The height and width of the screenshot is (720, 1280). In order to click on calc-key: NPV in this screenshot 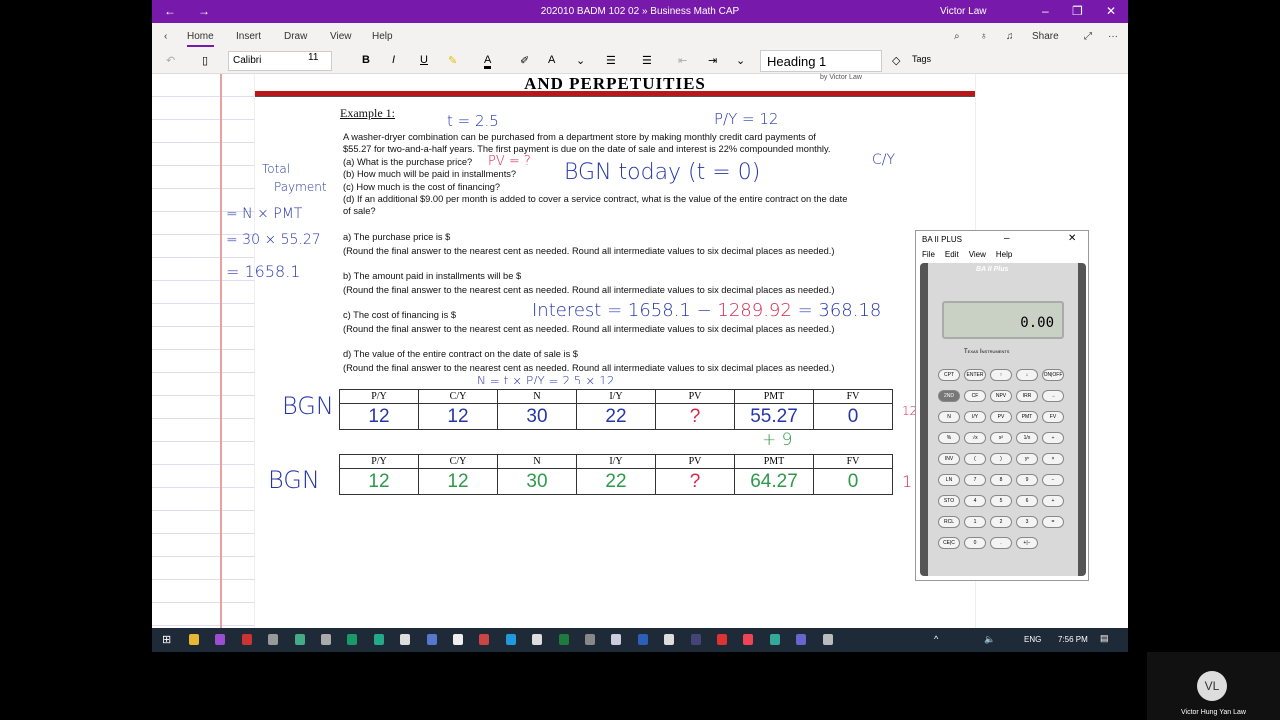, I will do `click(1001, 396)`.